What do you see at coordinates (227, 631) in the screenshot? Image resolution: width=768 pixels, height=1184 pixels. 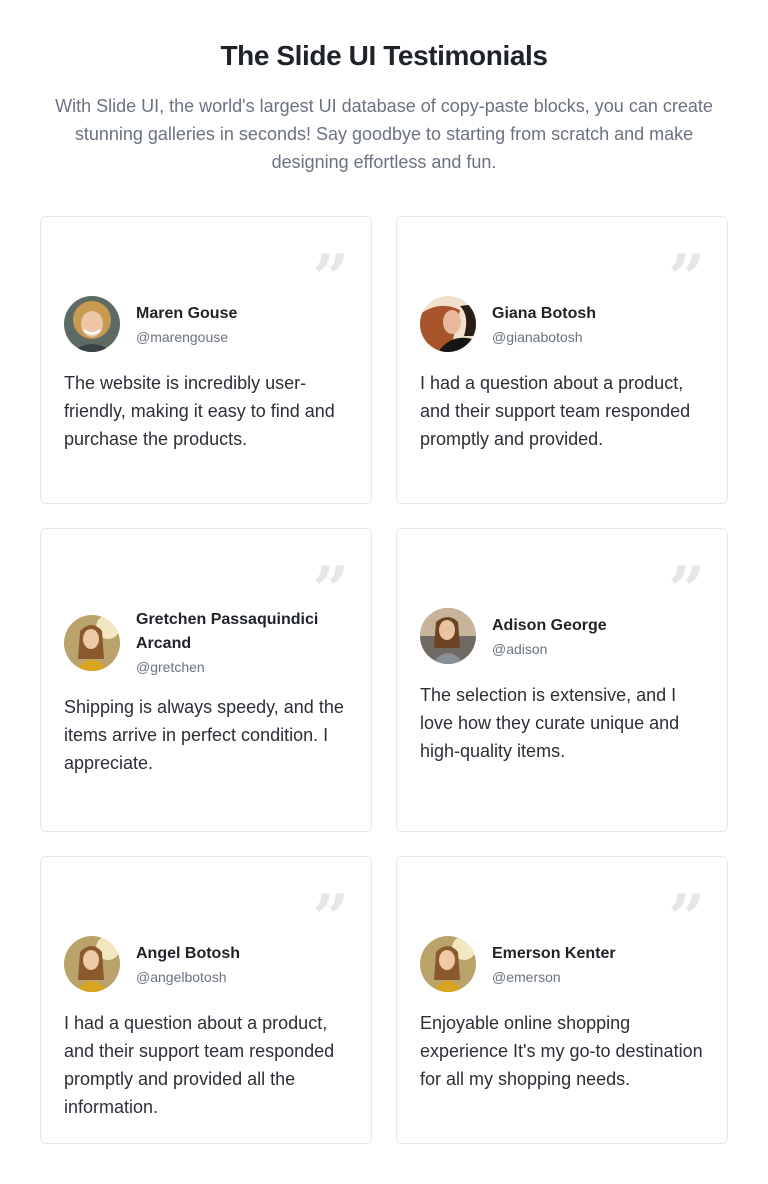 I see `author-name: Gretchen Passaquindici Arcand` at bounding box center [227, 631].